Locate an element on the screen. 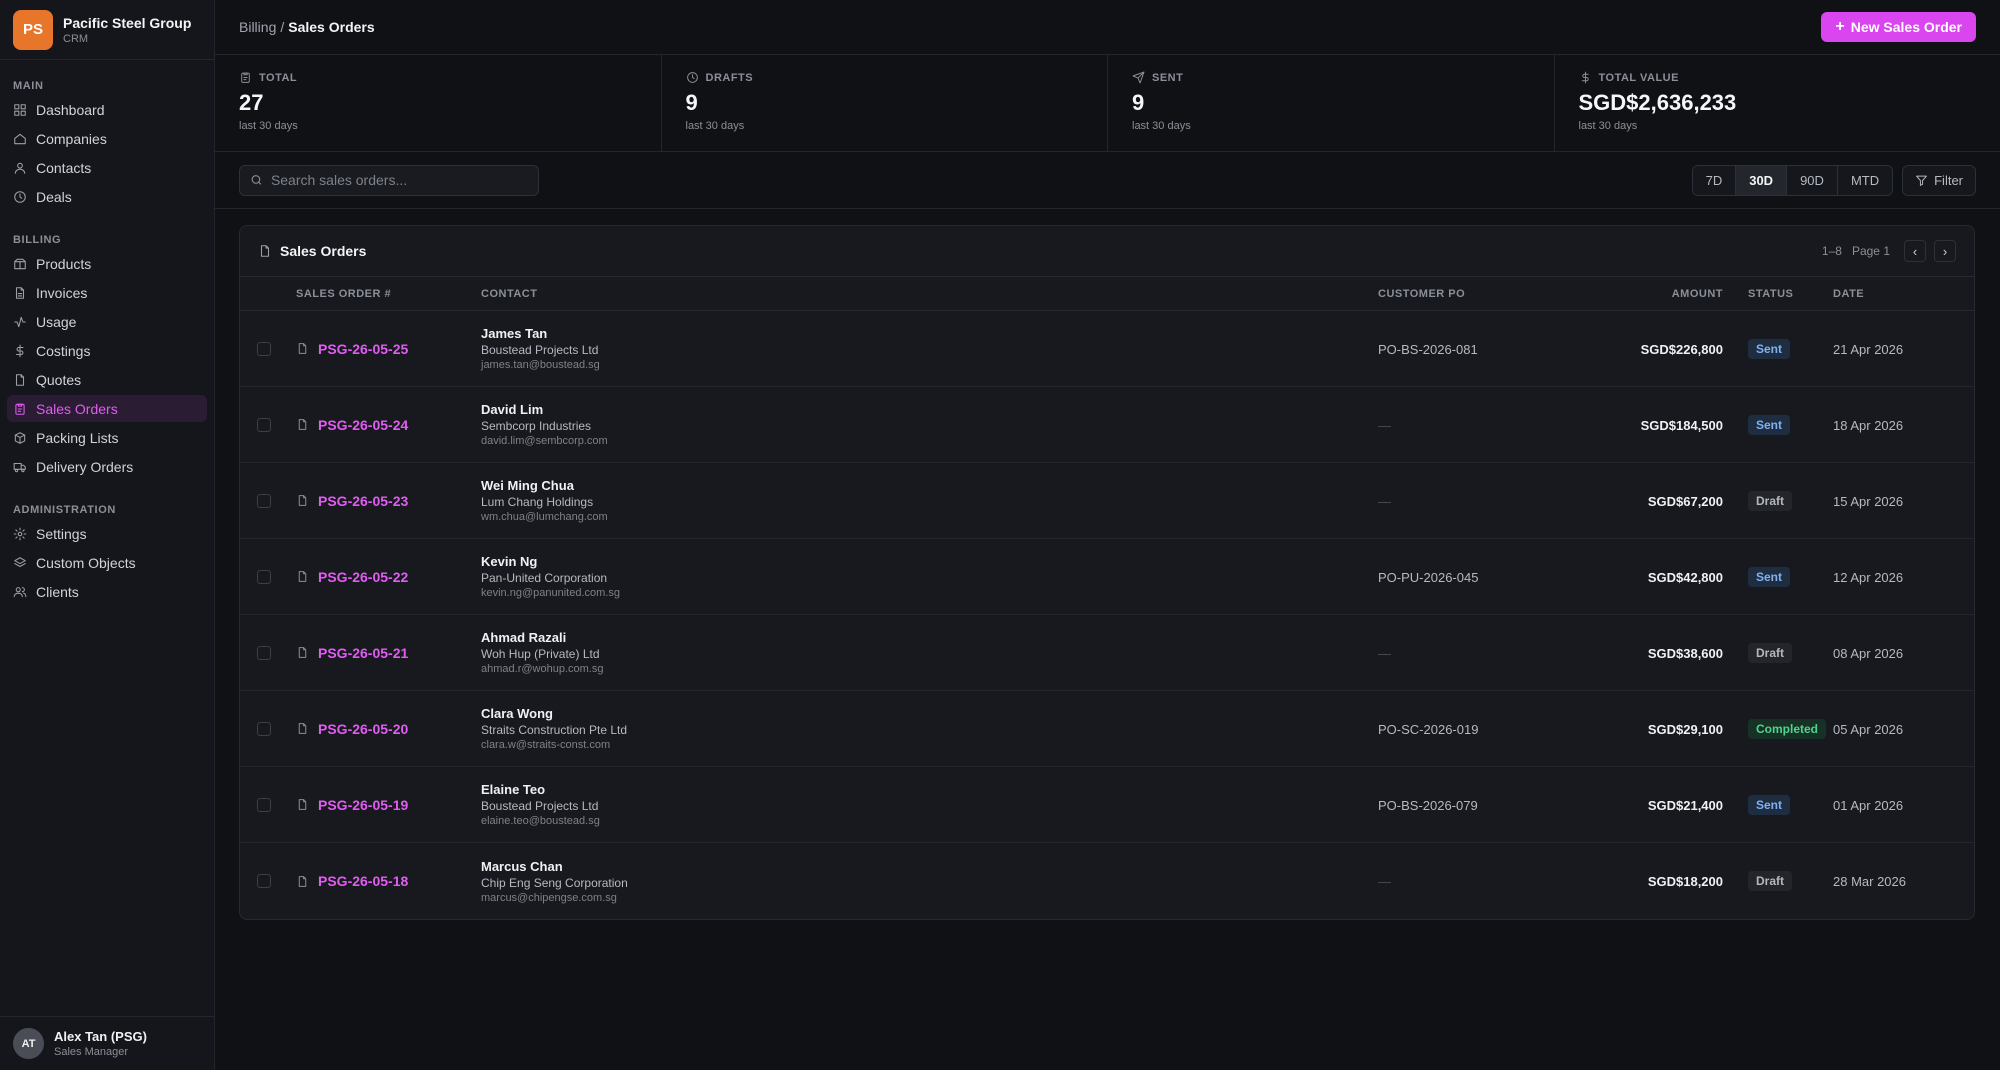 Image resolution: width=2000 pixels, height=1070 pixels. new-sales-order-label: New Sales Order is located at coordinates (1906, 27).